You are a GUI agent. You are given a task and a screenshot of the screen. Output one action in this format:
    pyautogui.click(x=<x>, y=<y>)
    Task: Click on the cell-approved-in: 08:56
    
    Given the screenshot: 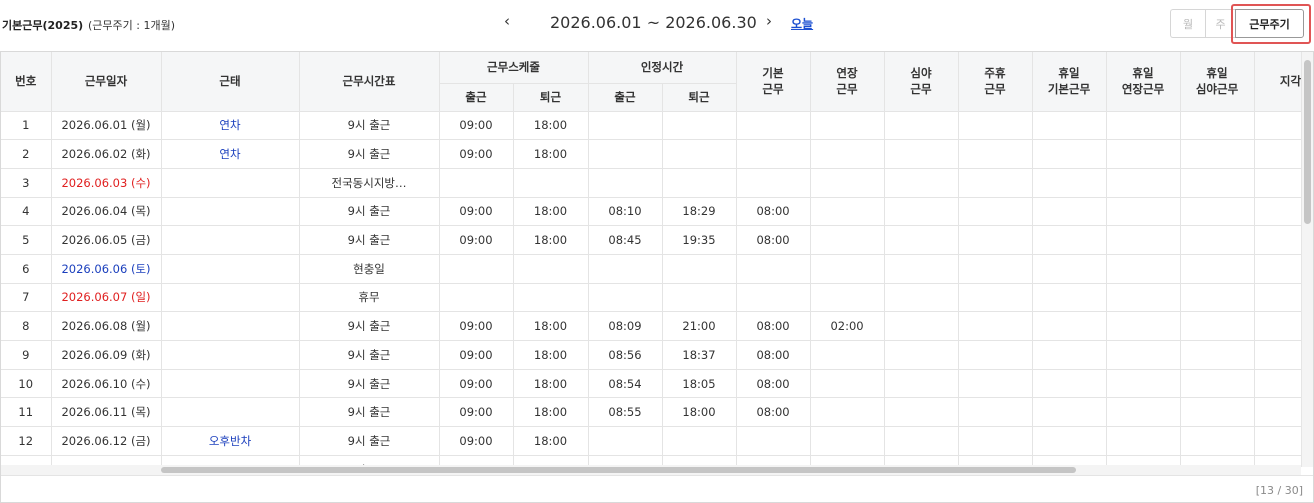 What is the action you would take?
    pyautogui.click(x=625, y=355)
    